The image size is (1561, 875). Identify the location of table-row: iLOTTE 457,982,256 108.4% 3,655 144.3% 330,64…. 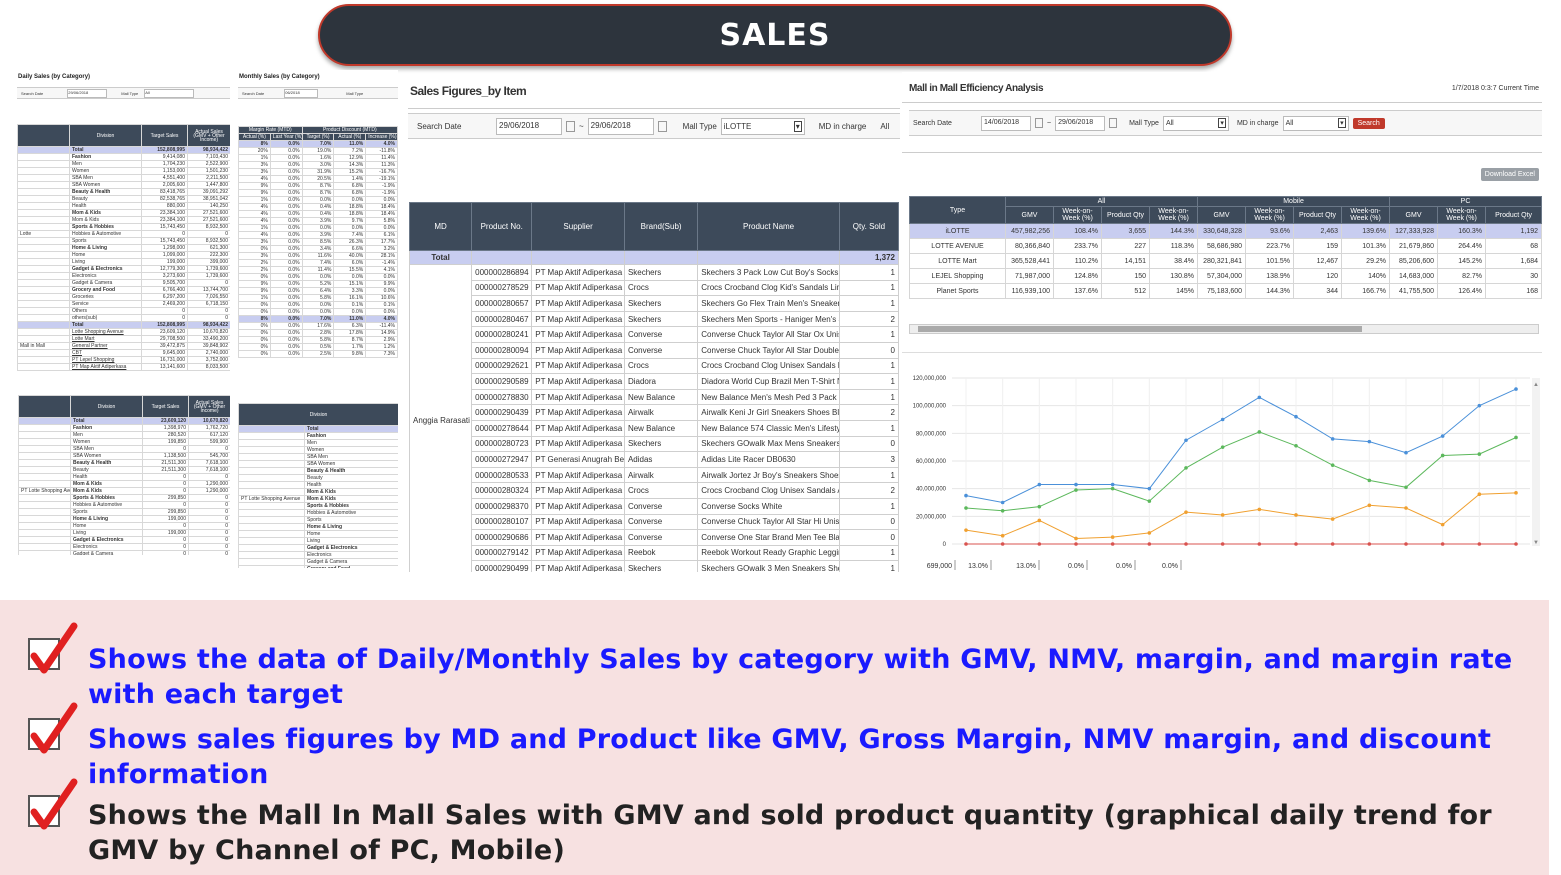
(1225, 231).